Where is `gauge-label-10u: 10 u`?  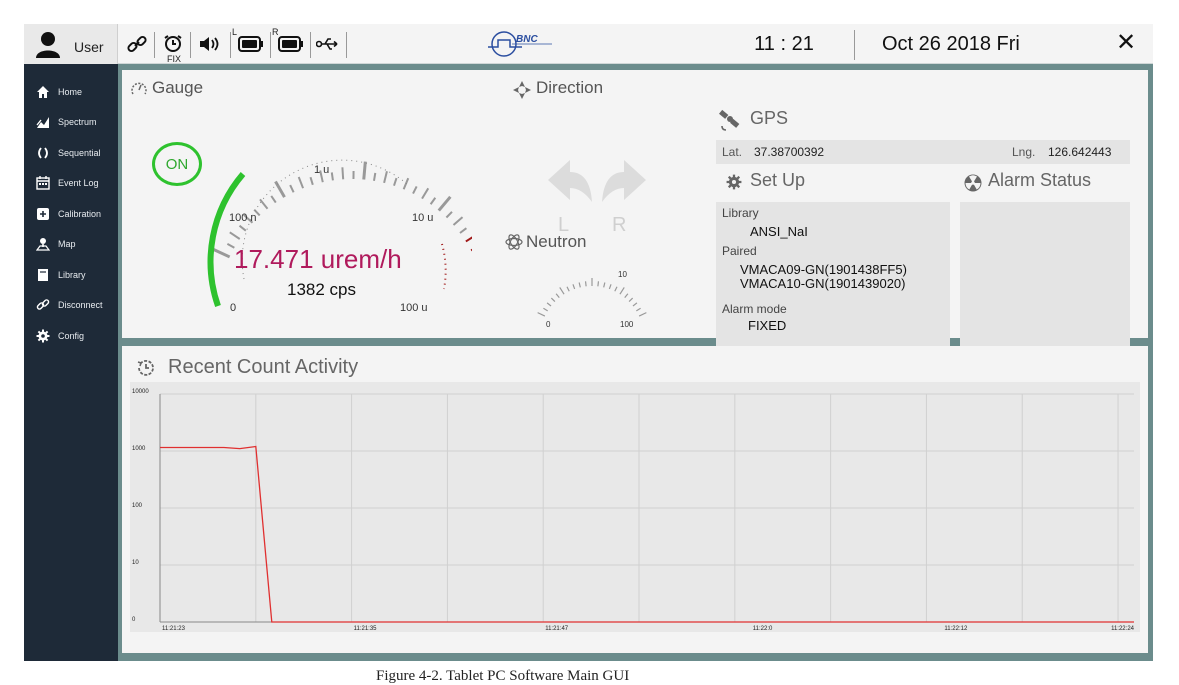
gauge-label-10u: 10 u is located at coordinates (423, 218).